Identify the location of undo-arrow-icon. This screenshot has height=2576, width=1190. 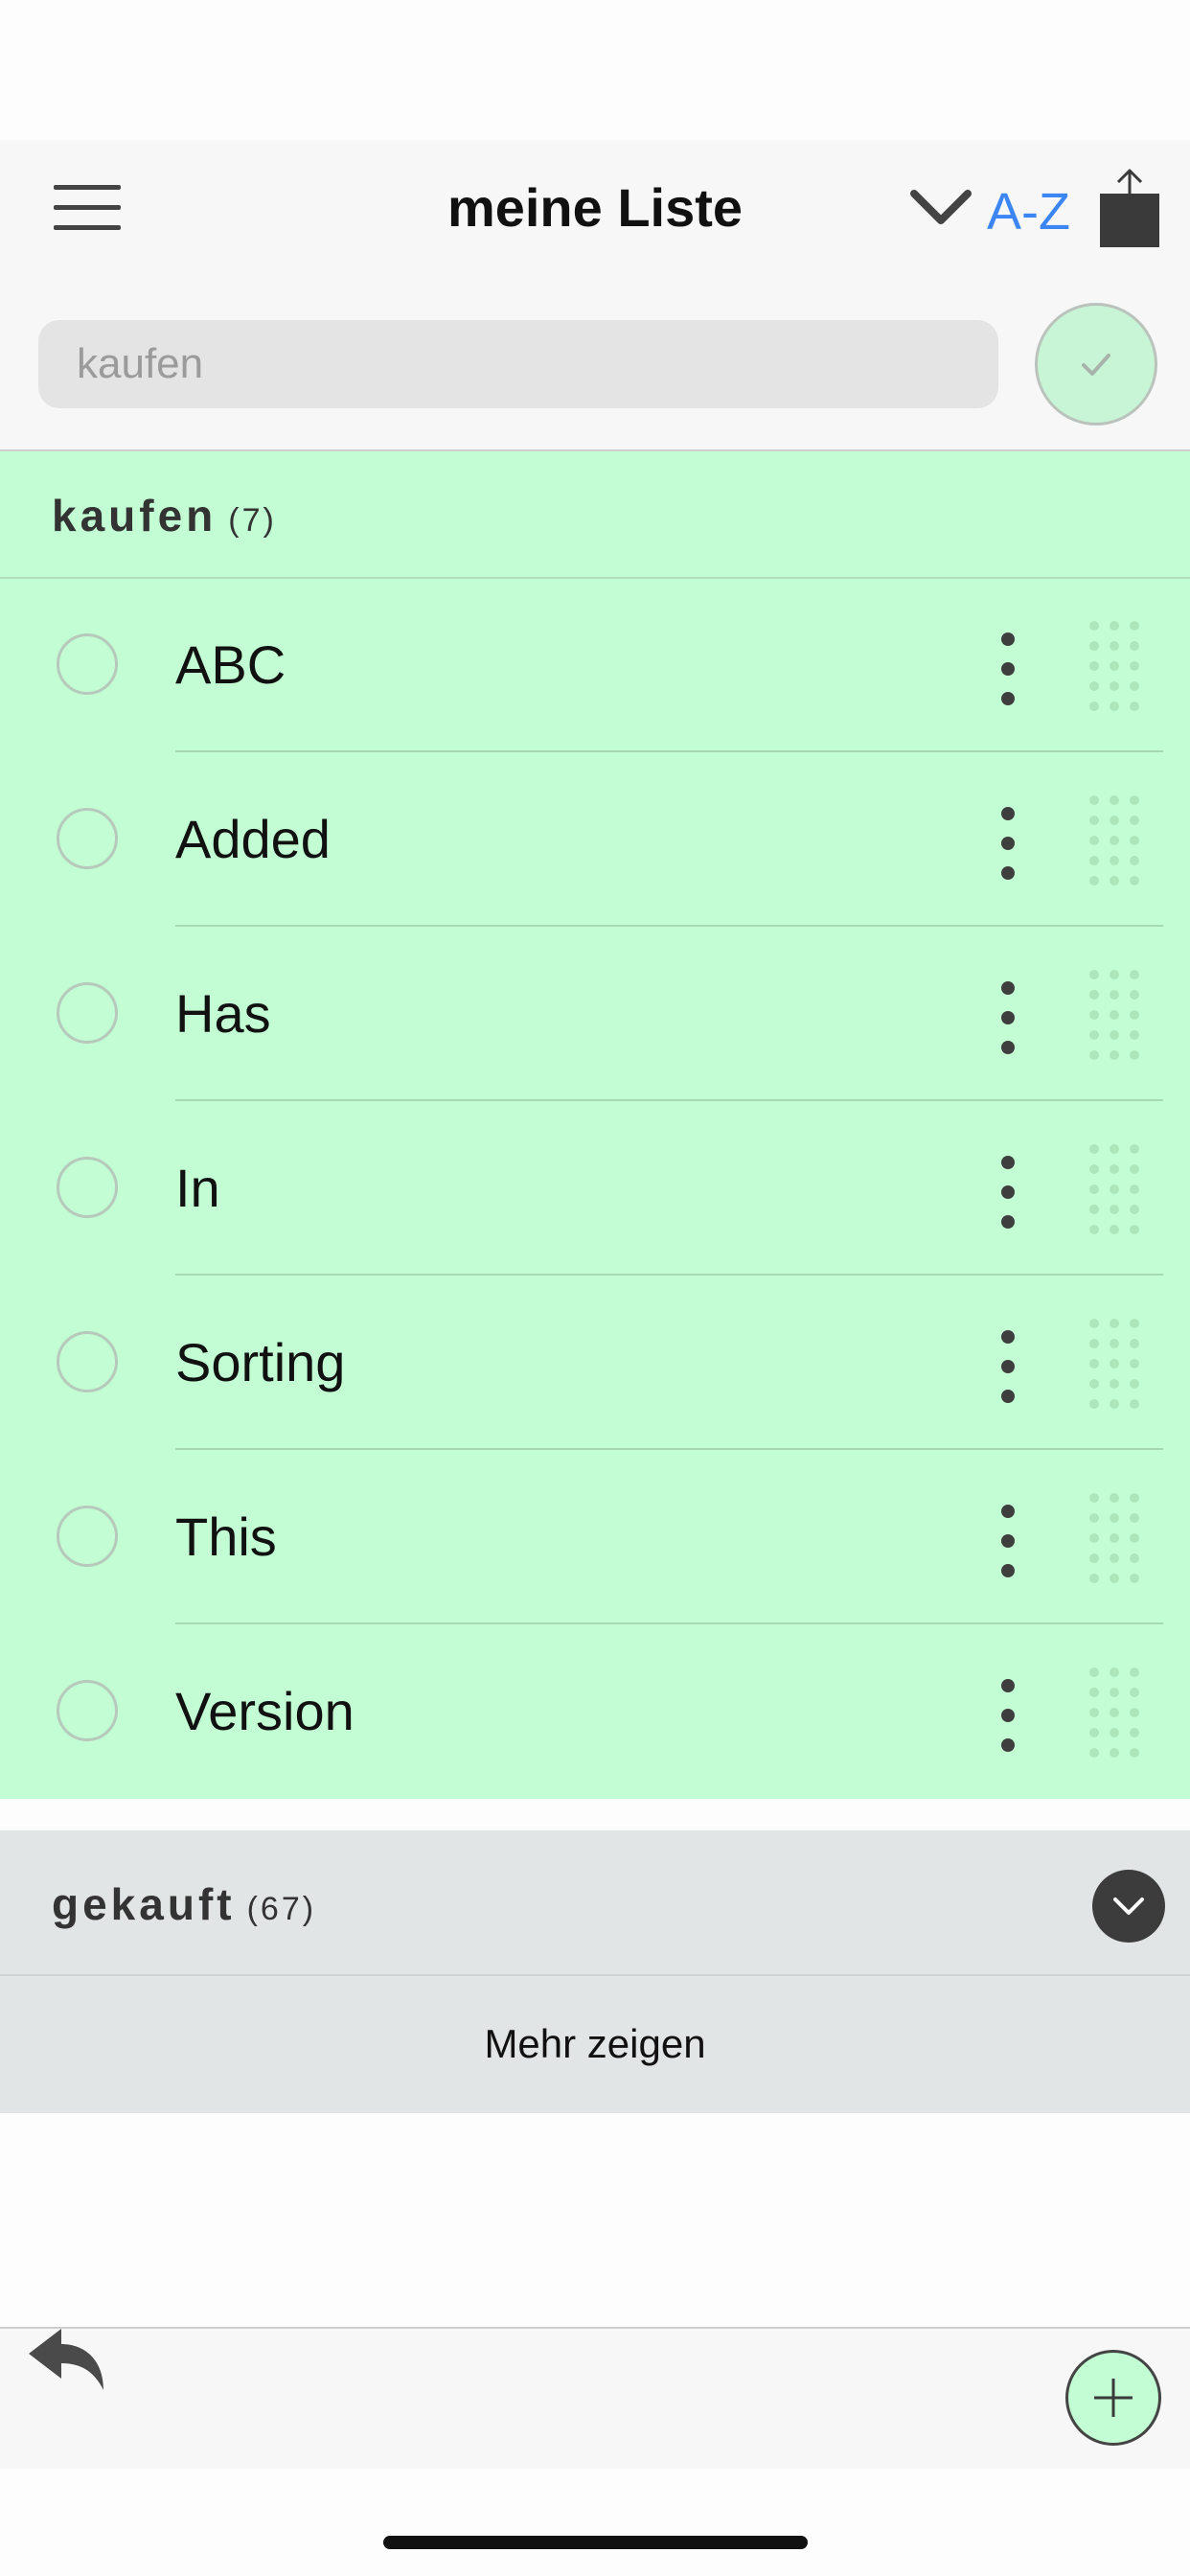
(66, 2359).